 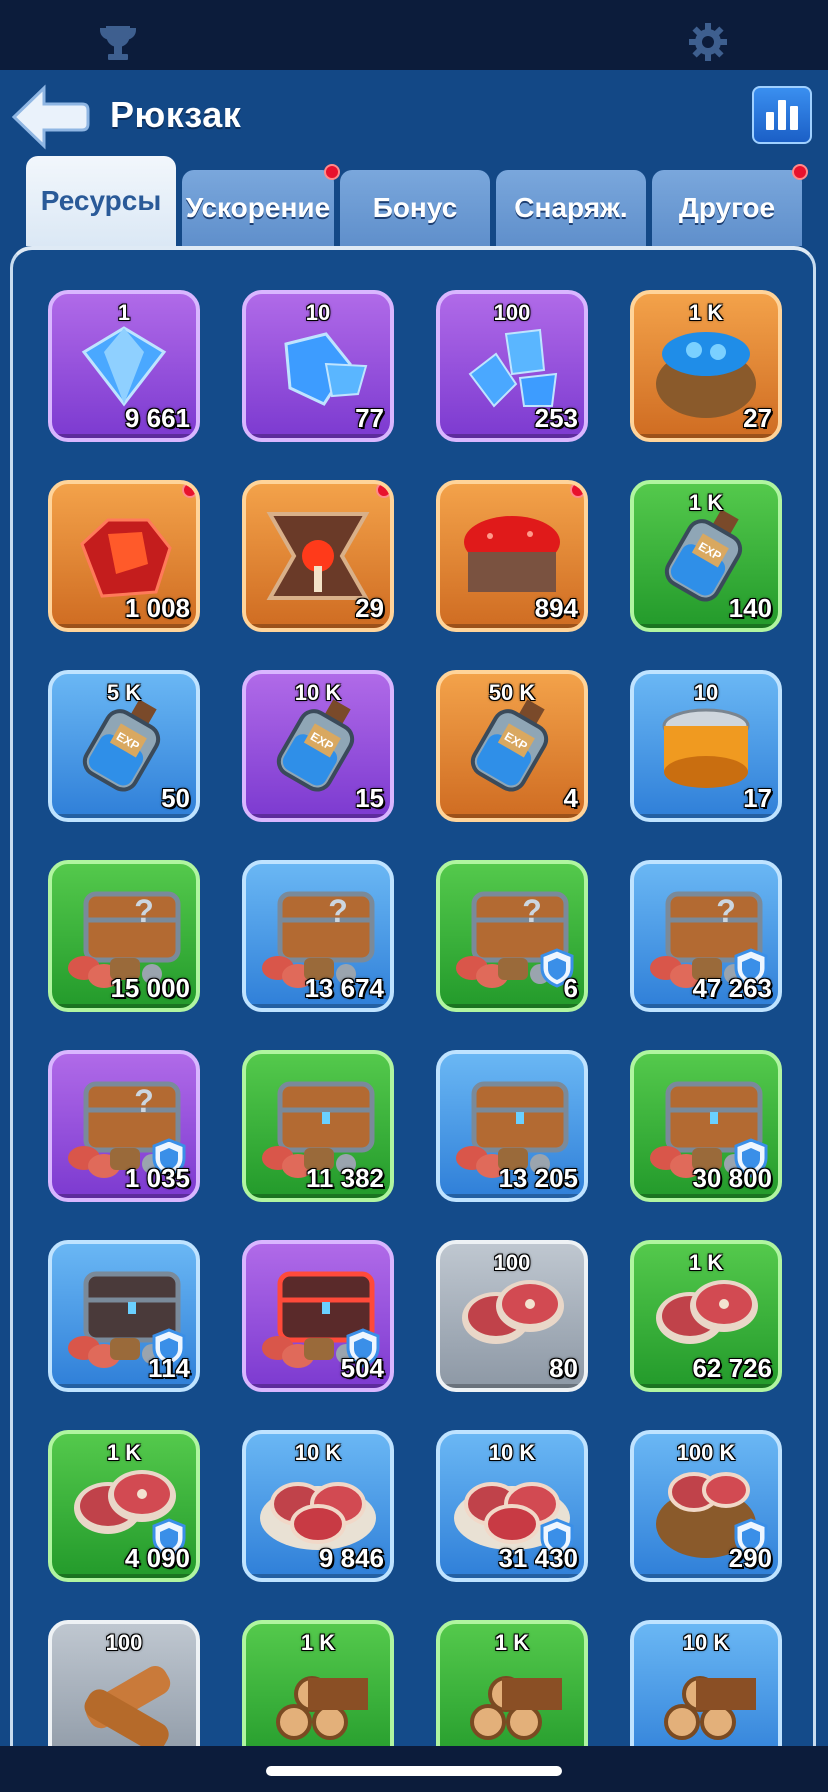 I want to click on item-count: 27, so click(x=757, y=418).